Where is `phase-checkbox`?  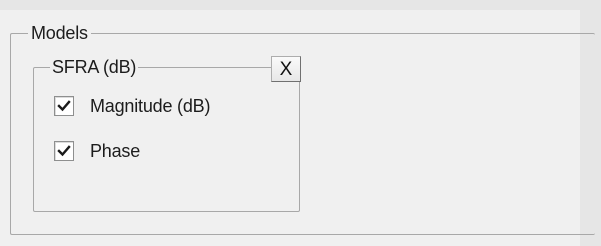
phase-checkbox is located at coordinates (64, 151).